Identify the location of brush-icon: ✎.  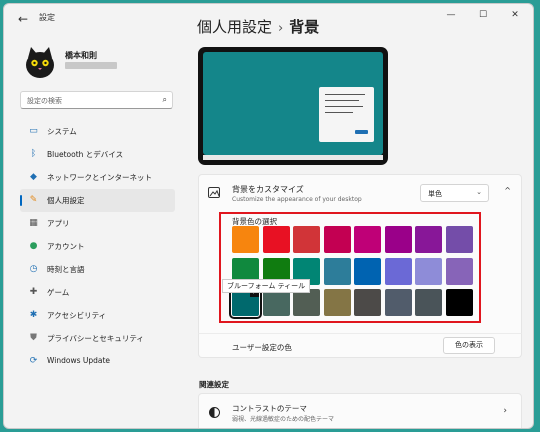
(33, 200).